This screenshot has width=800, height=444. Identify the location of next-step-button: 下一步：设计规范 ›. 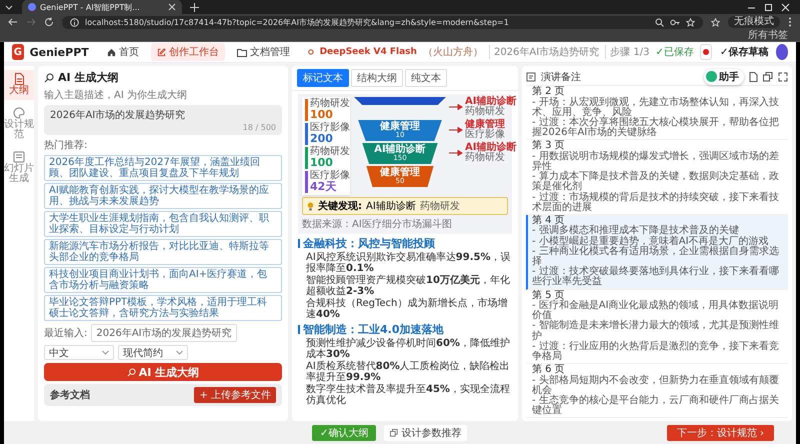
(720, 433).